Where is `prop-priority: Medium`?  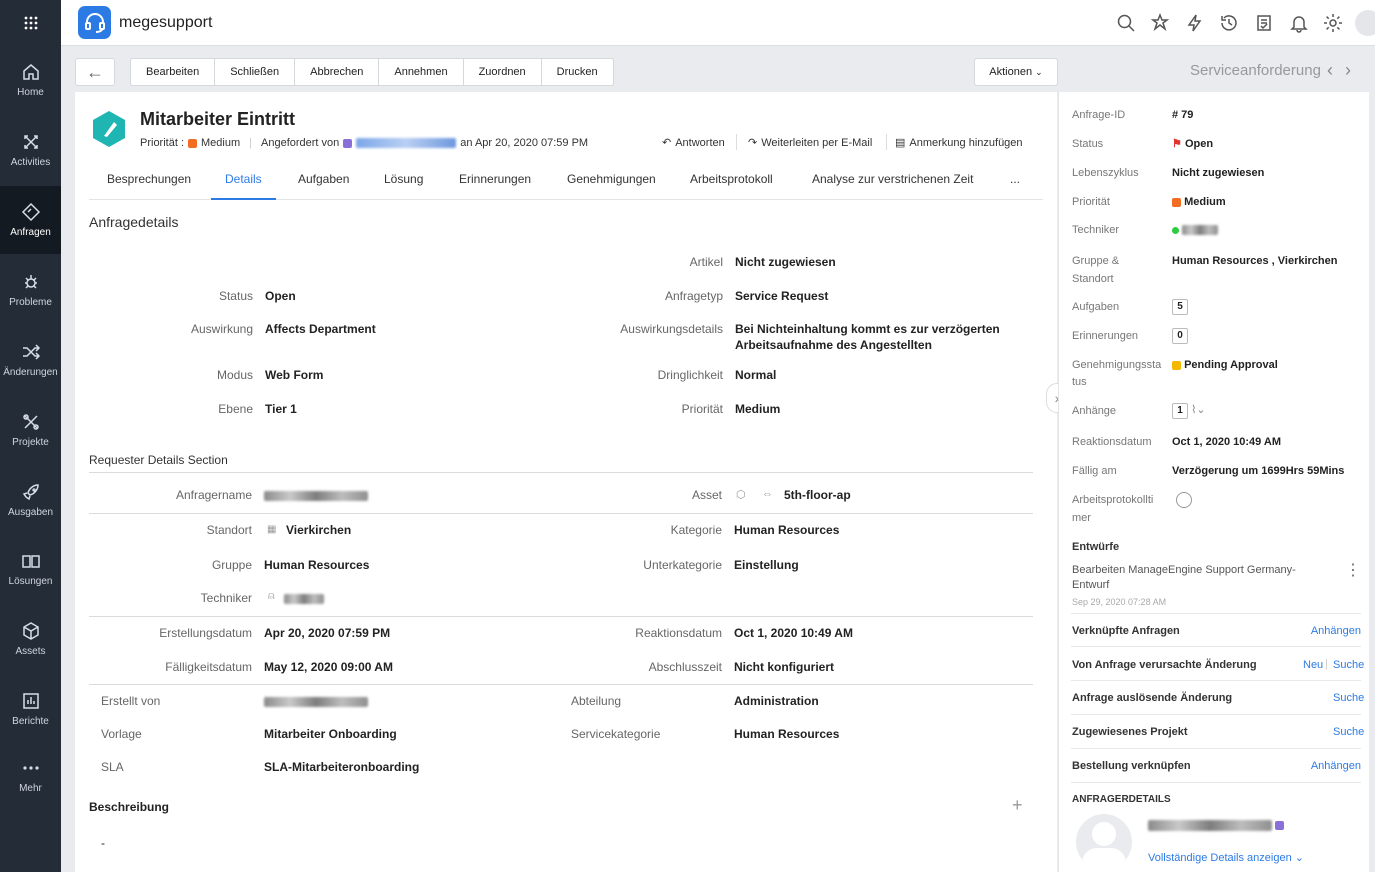
prop-priority: Medium is located at coordinates (1199, 202).